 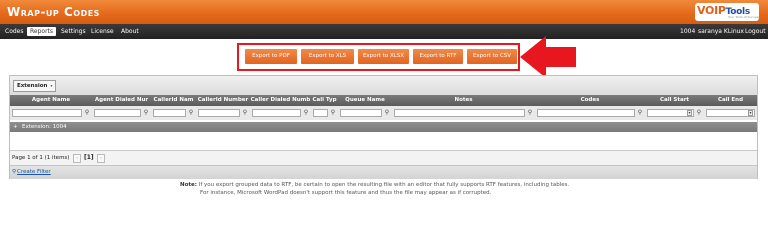 What do you see at coordinates (276, 113) in the screenshot?
I see `filter-caller-dialed-input` at bounding box center [276, 113].